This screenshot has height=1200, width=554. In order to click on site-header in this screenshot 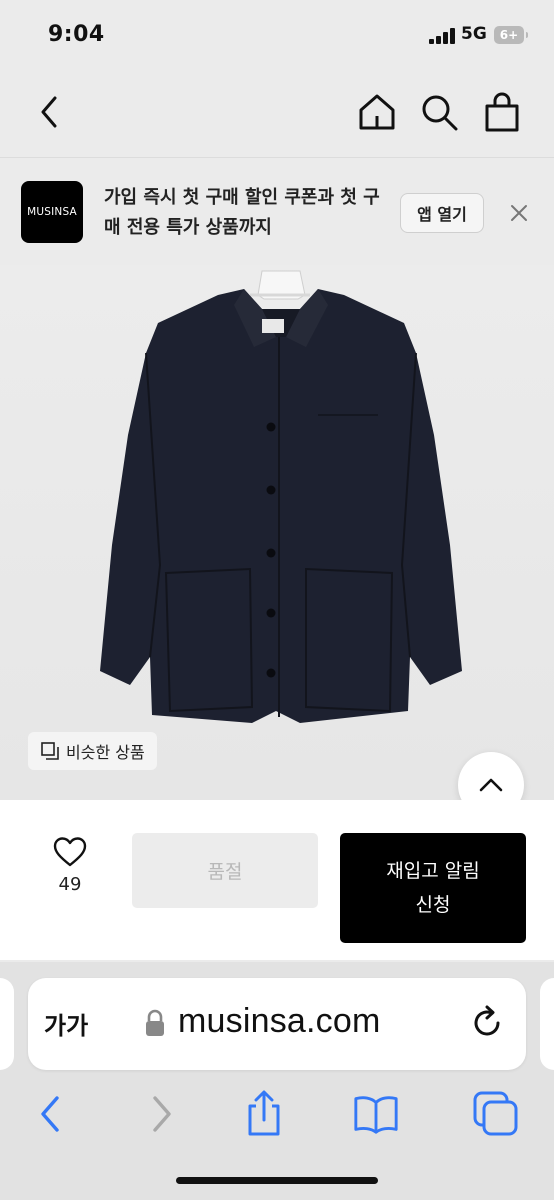, I will do `click(277, 115)`.